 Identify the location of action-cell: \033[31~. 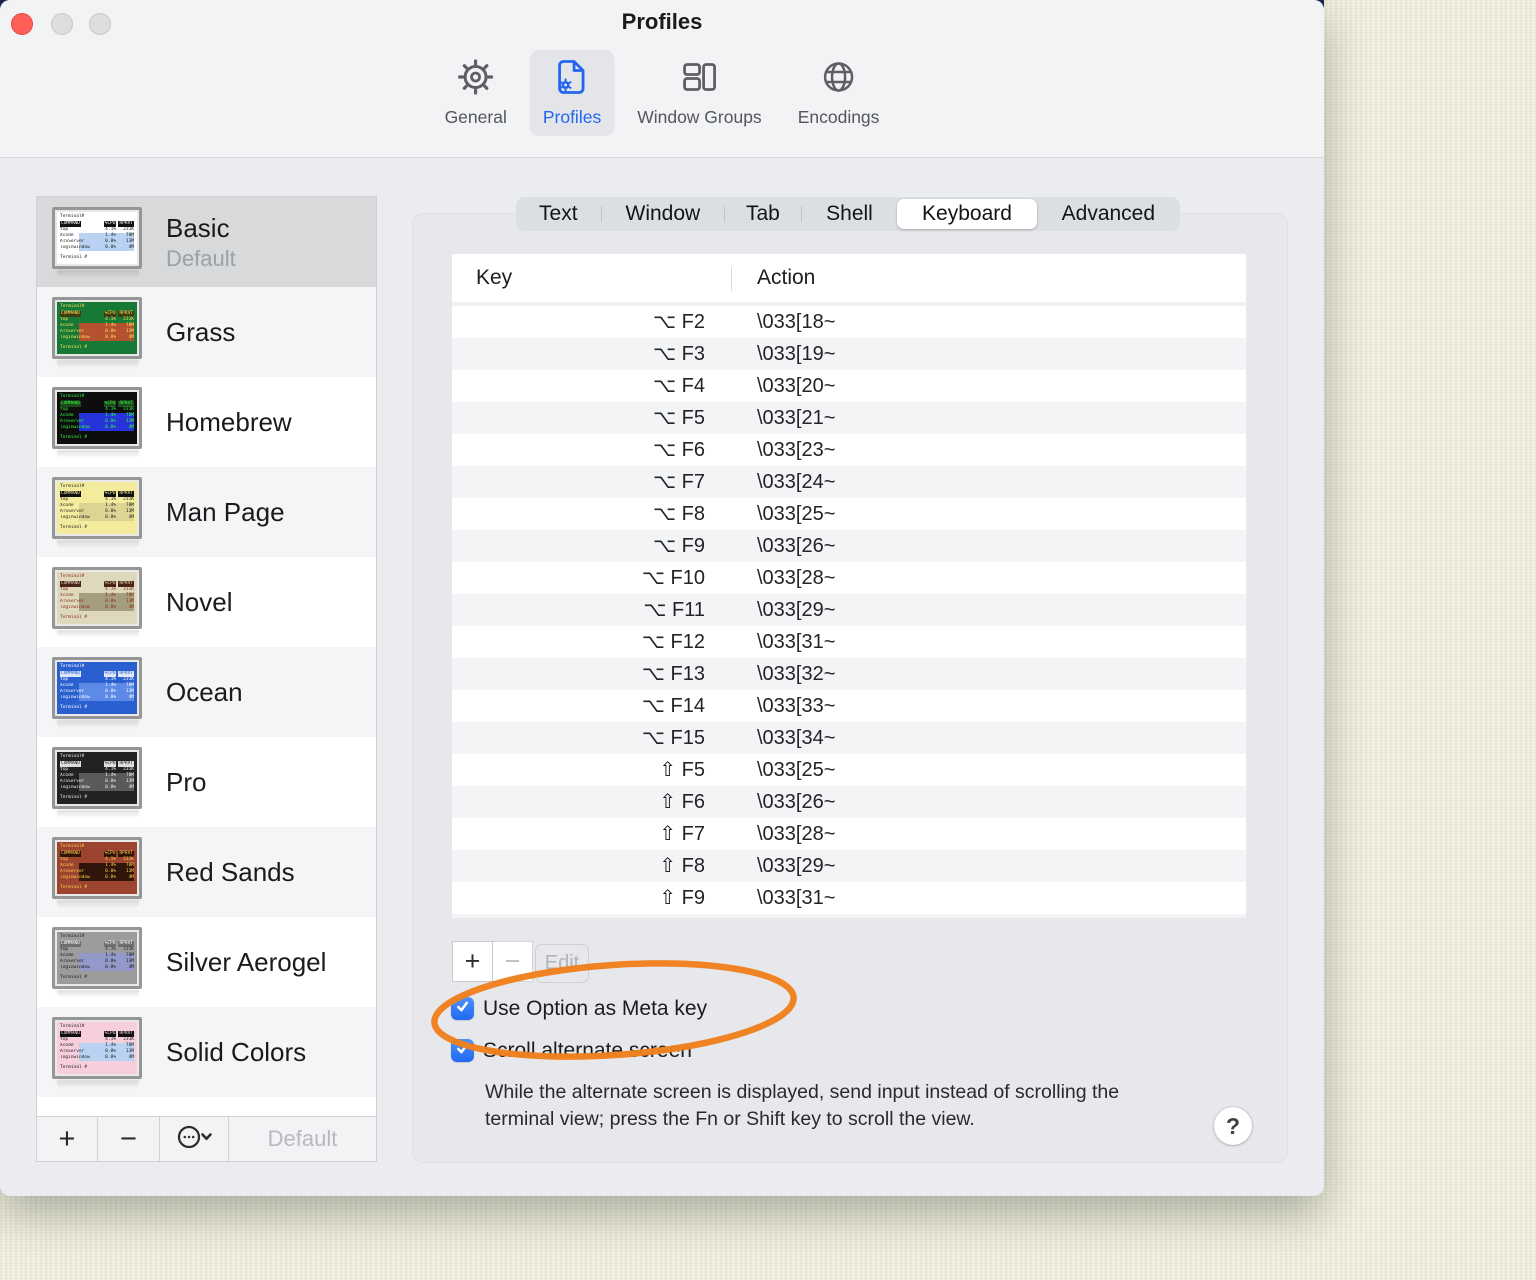
(796, 898).